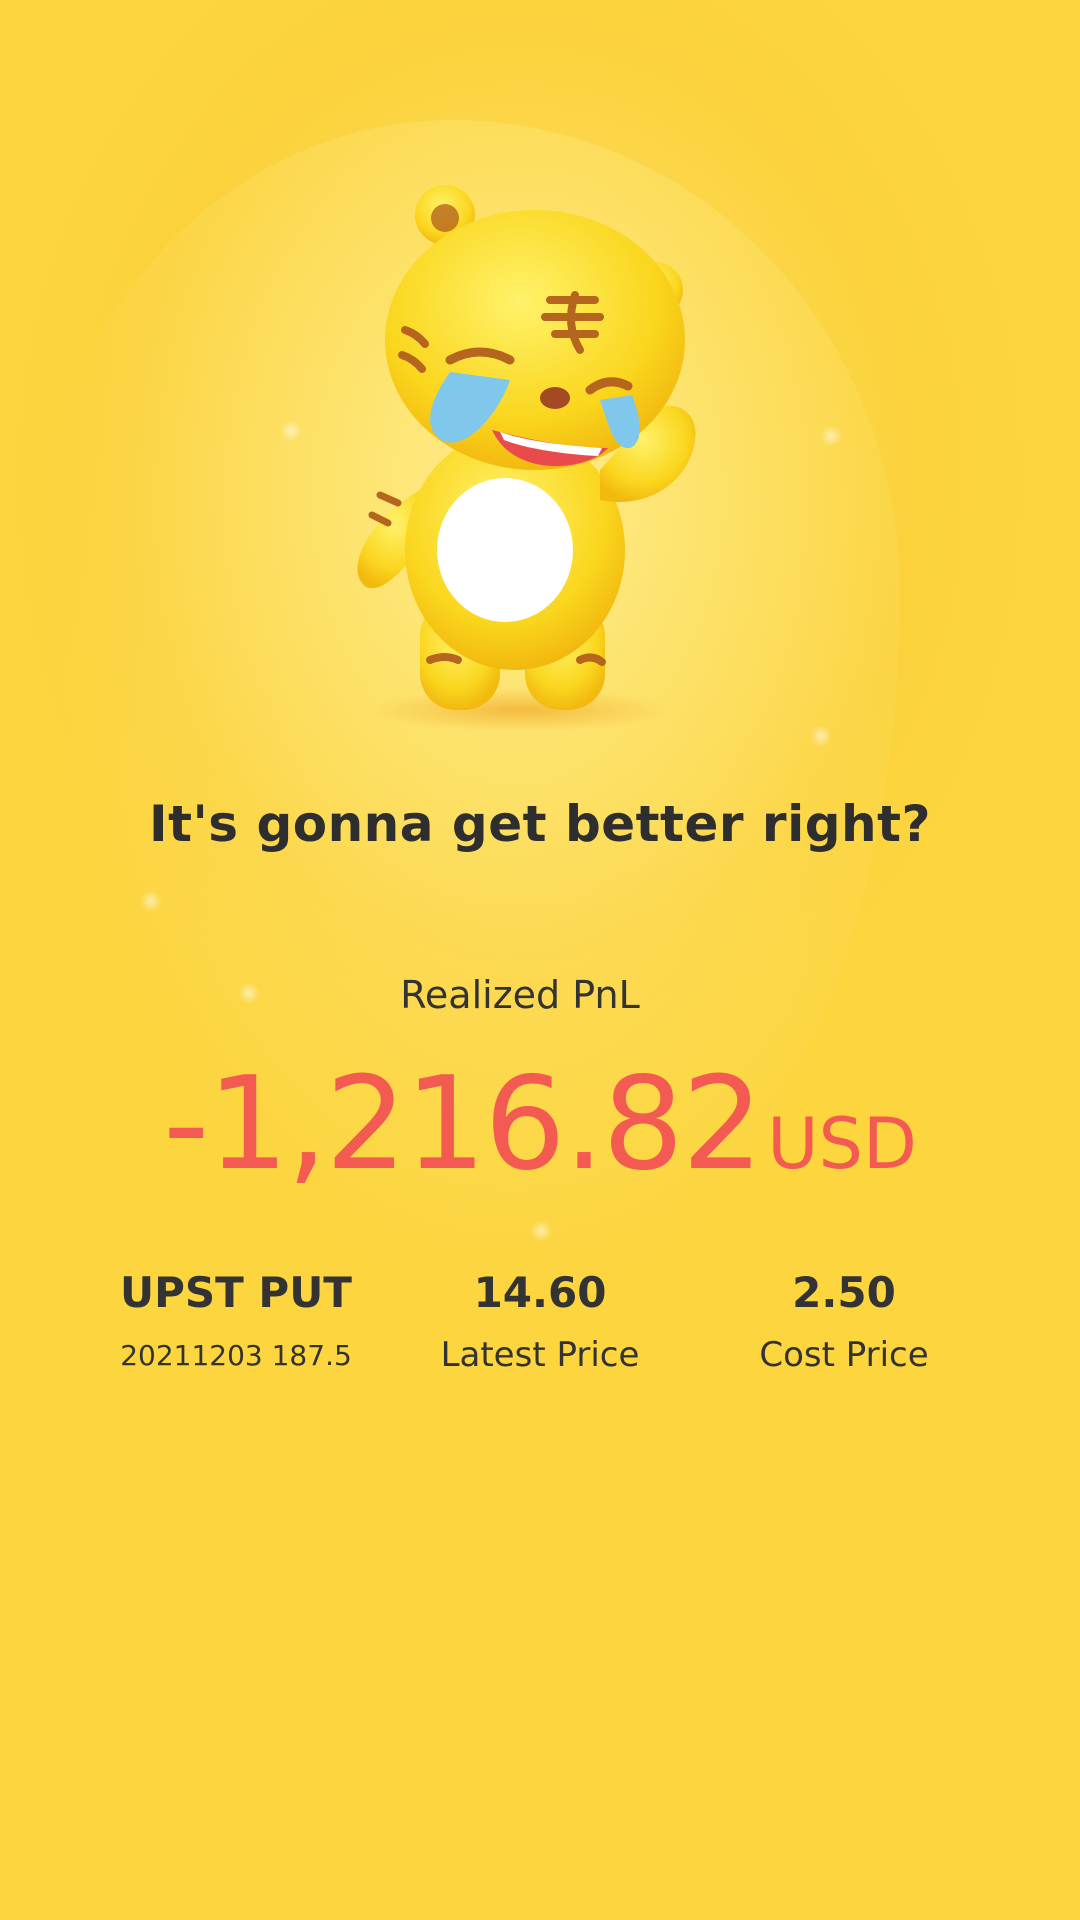 This screenshot has height=1920, width=1080. Describe the element at coordinates (540, 1355) in the screenshot. I see `latest-price-label: Latest Price` at that location.